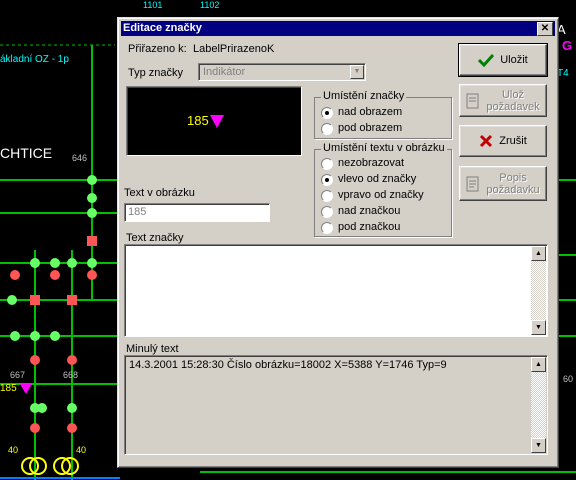 This screenshot has height=480, width=576. I want to click on radio-label: vpravo od značky, so click(381, 195).